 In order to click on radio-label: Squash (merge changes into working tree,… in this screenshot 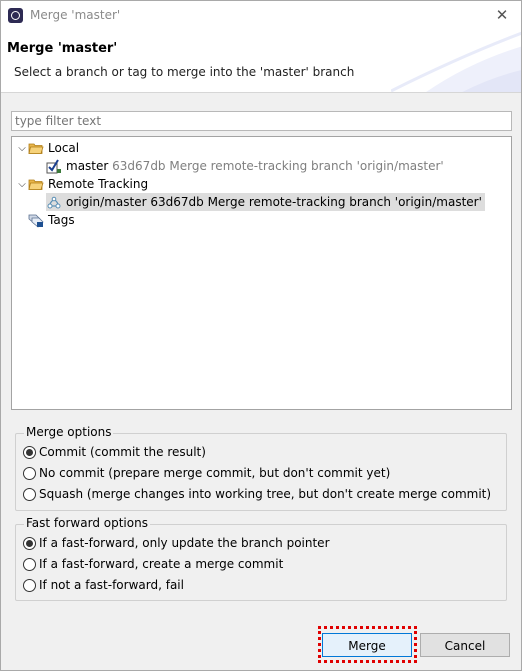, I will do `click(265, 494)`.